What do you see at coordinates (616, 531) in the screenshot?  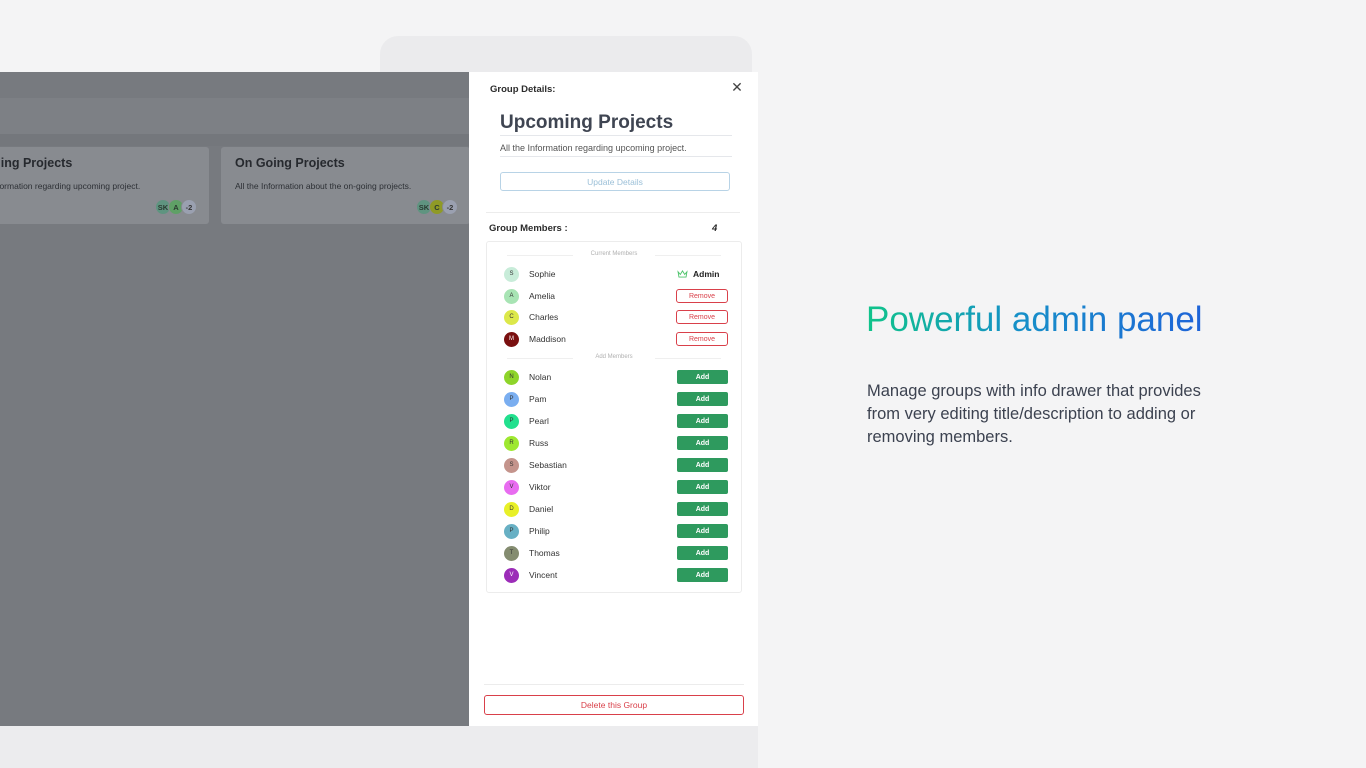 I see `list-item: P Philip Add` at bounding box center [616, 531].